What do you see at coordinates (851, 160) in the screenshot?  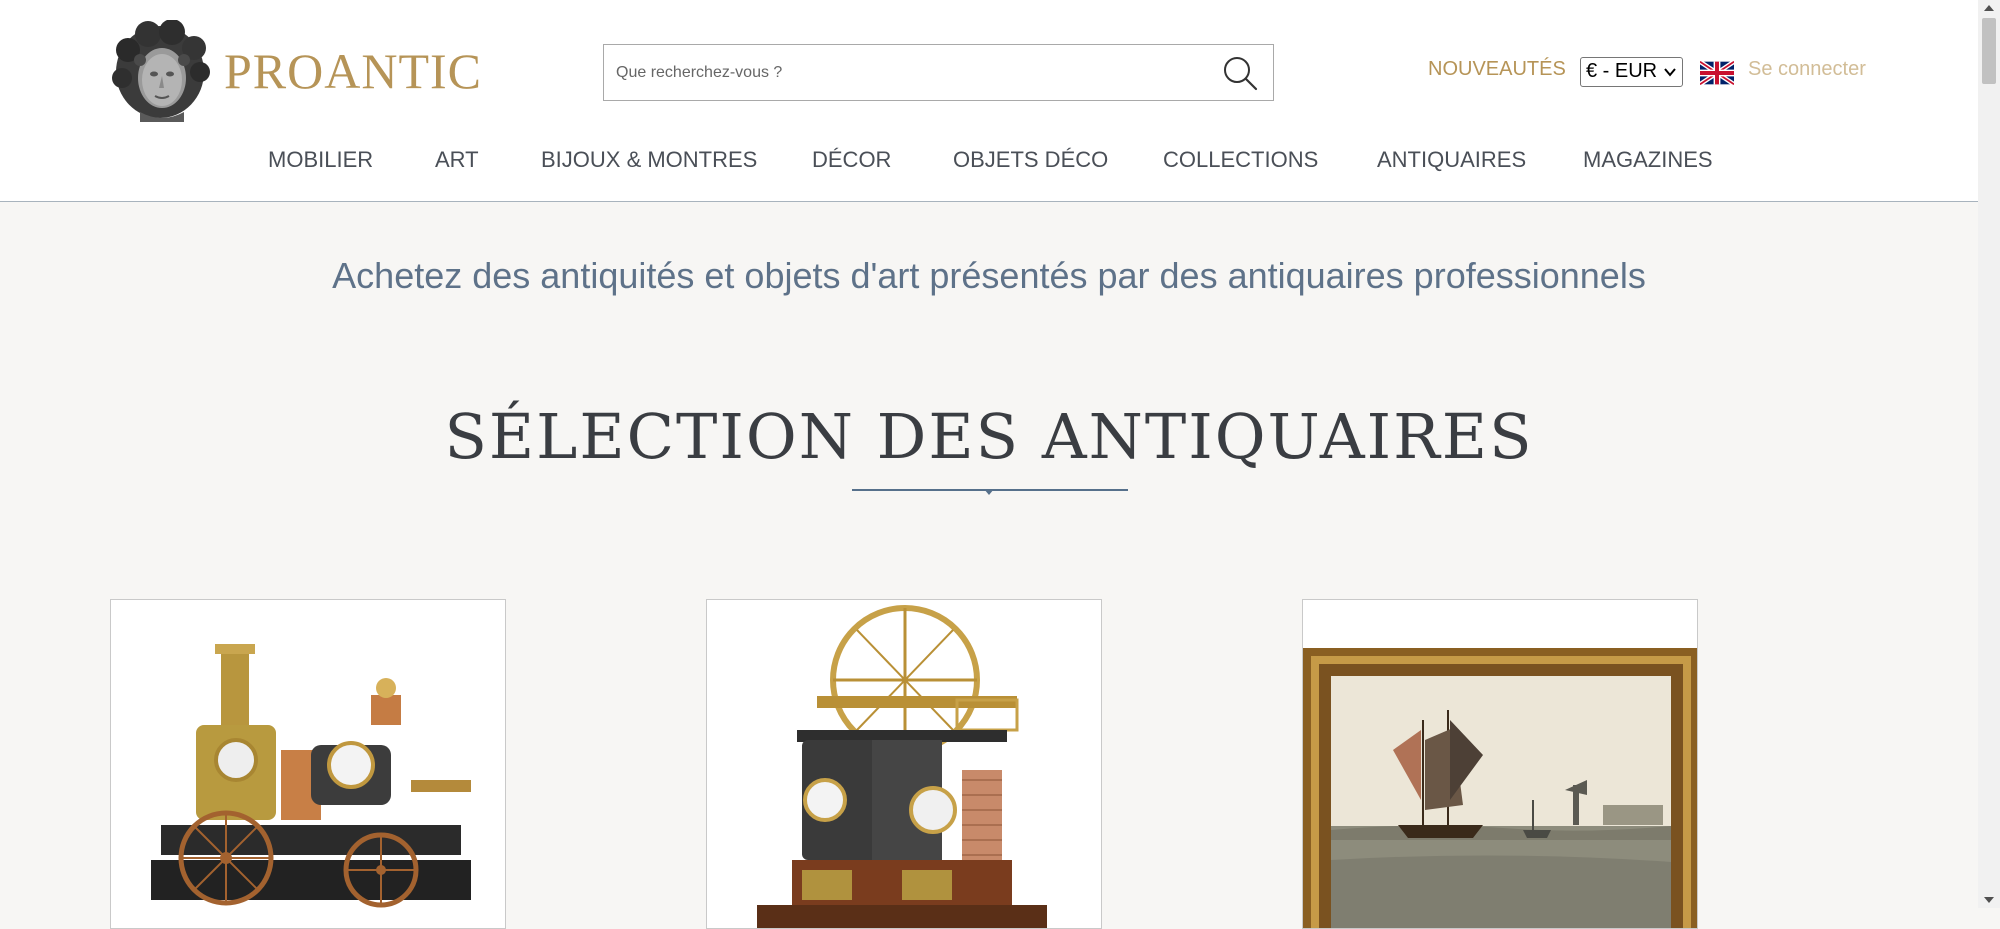 I see `nav-item-decor: DÉCOR` at bounding box center [851, 160].